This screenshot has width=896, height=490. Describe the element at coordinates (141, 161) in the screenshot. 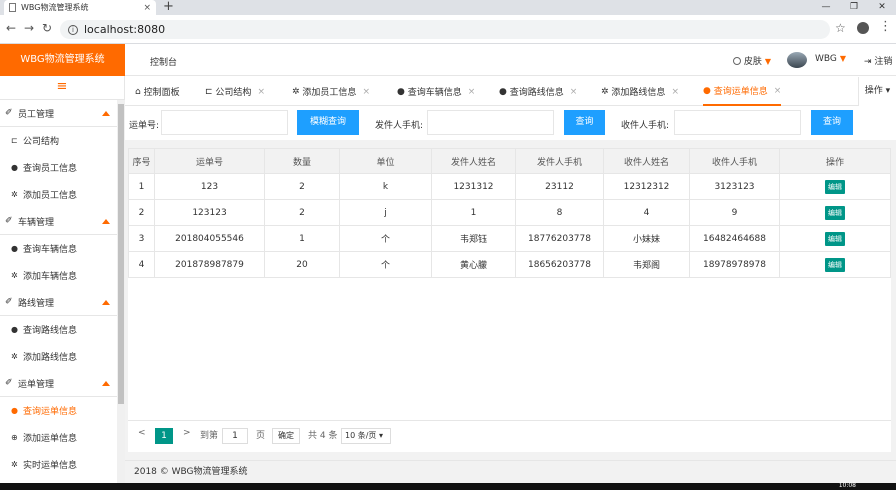

I see `column-header: 序号` at that location.